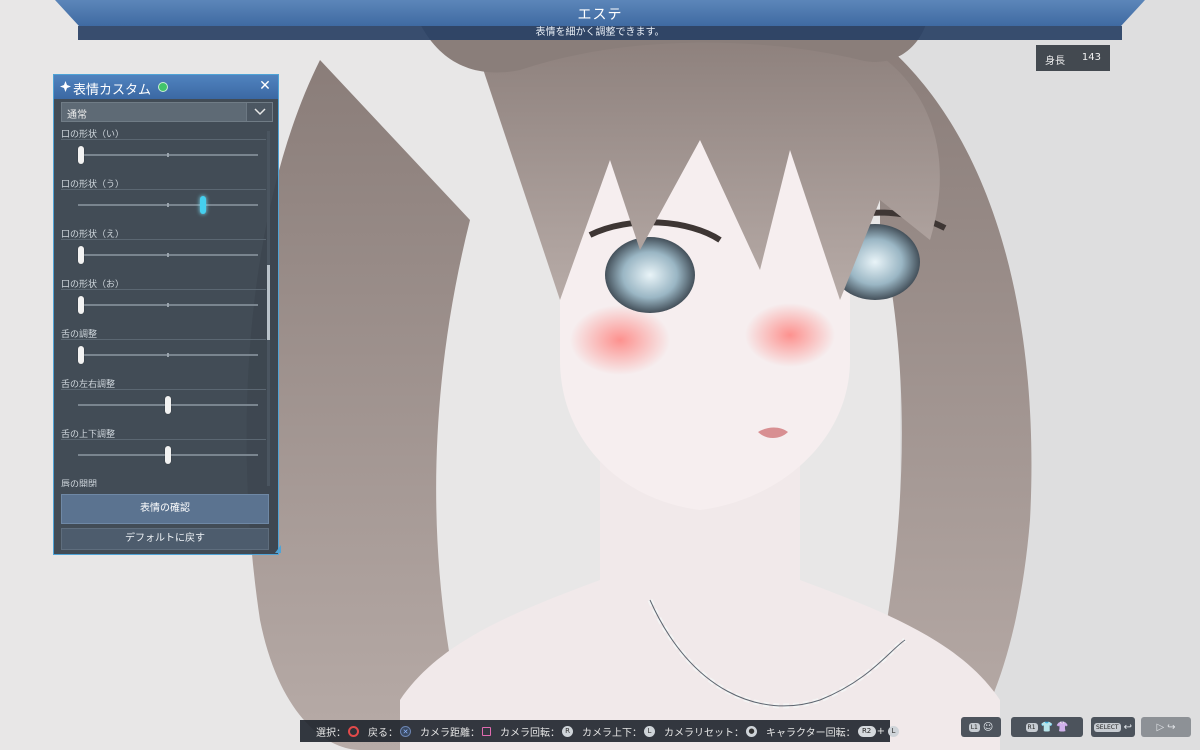 This screenshot has height=750, width=1200. I want to click on height-label: 身長, so click(1055, 61).